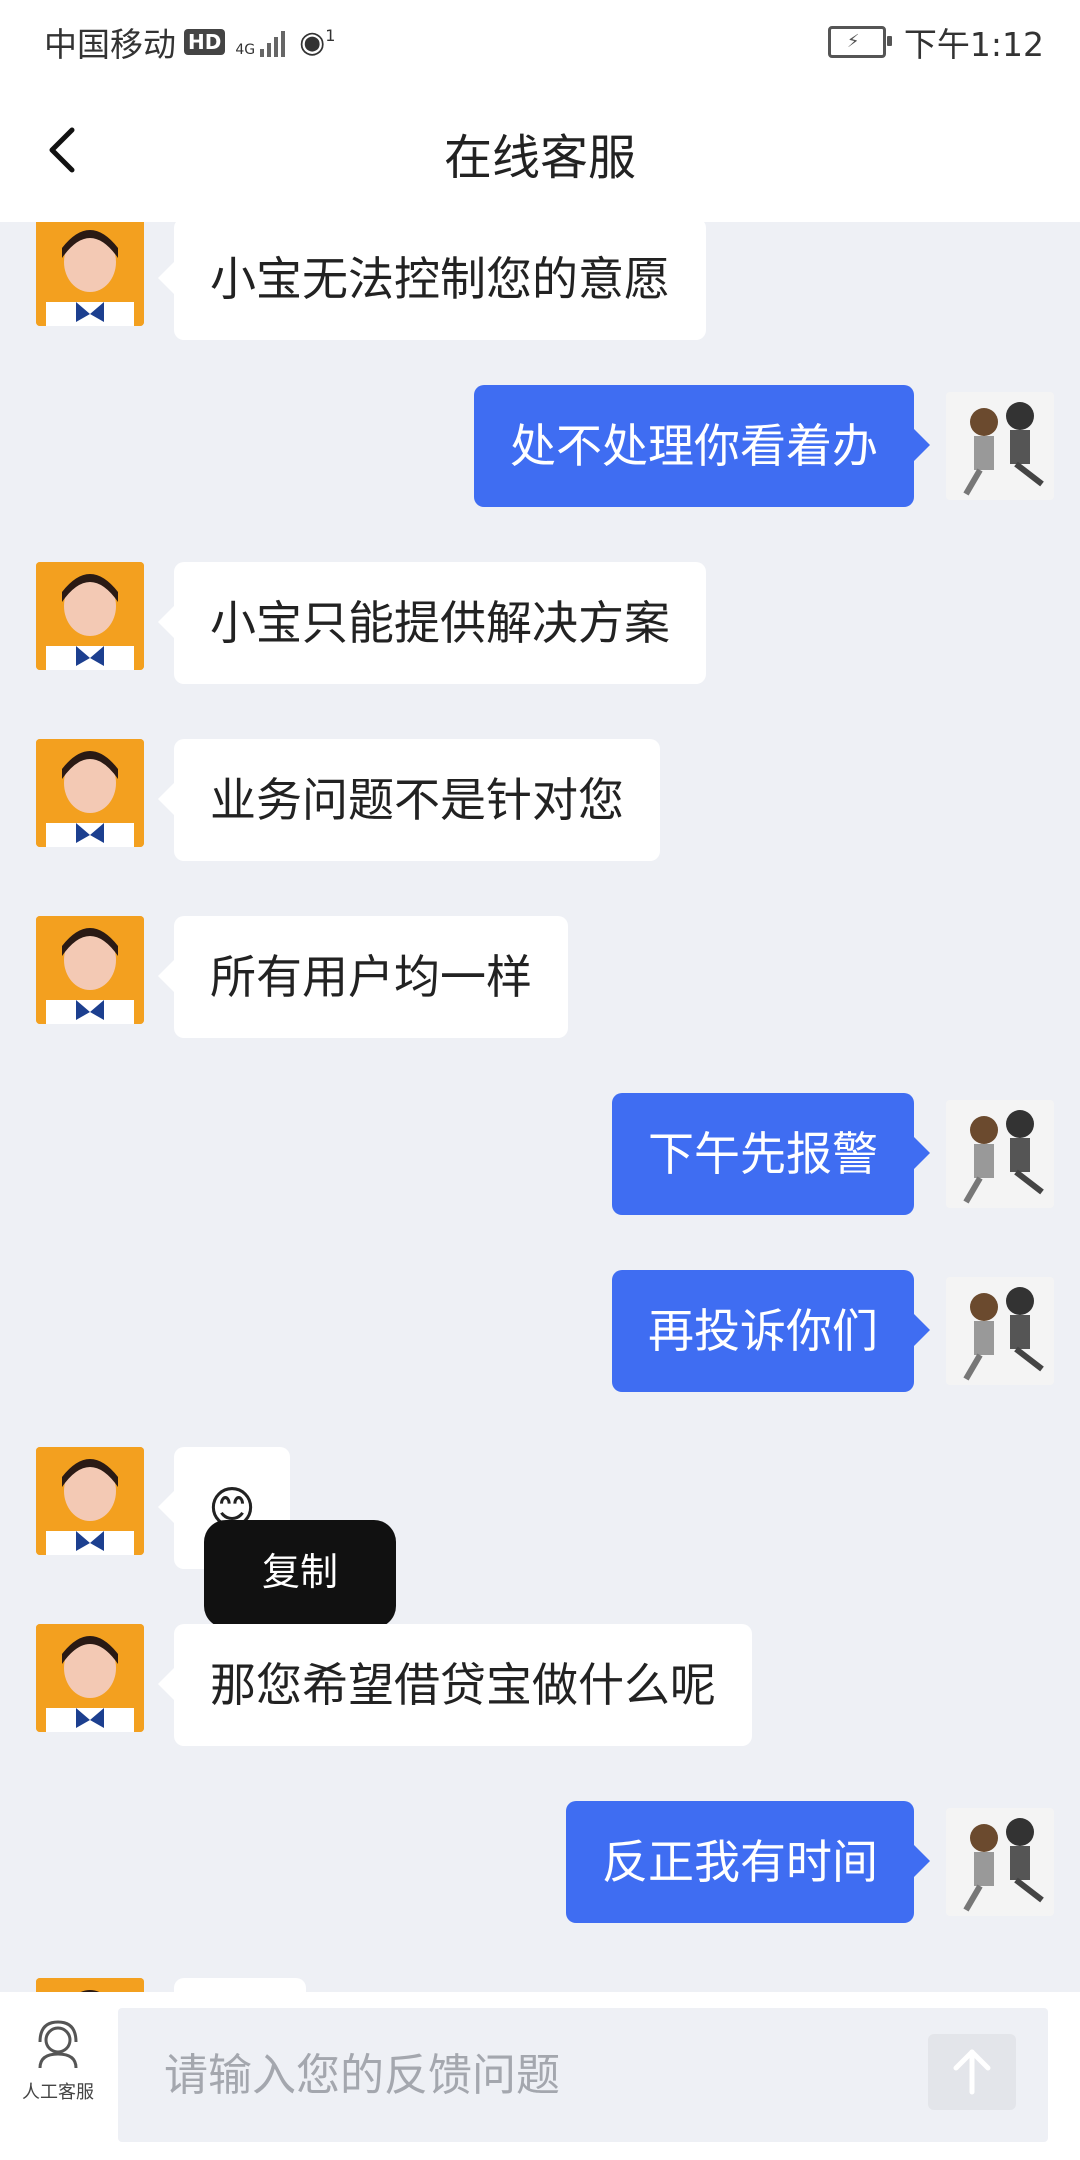  Describe the element at coordinates (859, 42) in the screenshot. I see `battery-icon: ⚡` at that location.